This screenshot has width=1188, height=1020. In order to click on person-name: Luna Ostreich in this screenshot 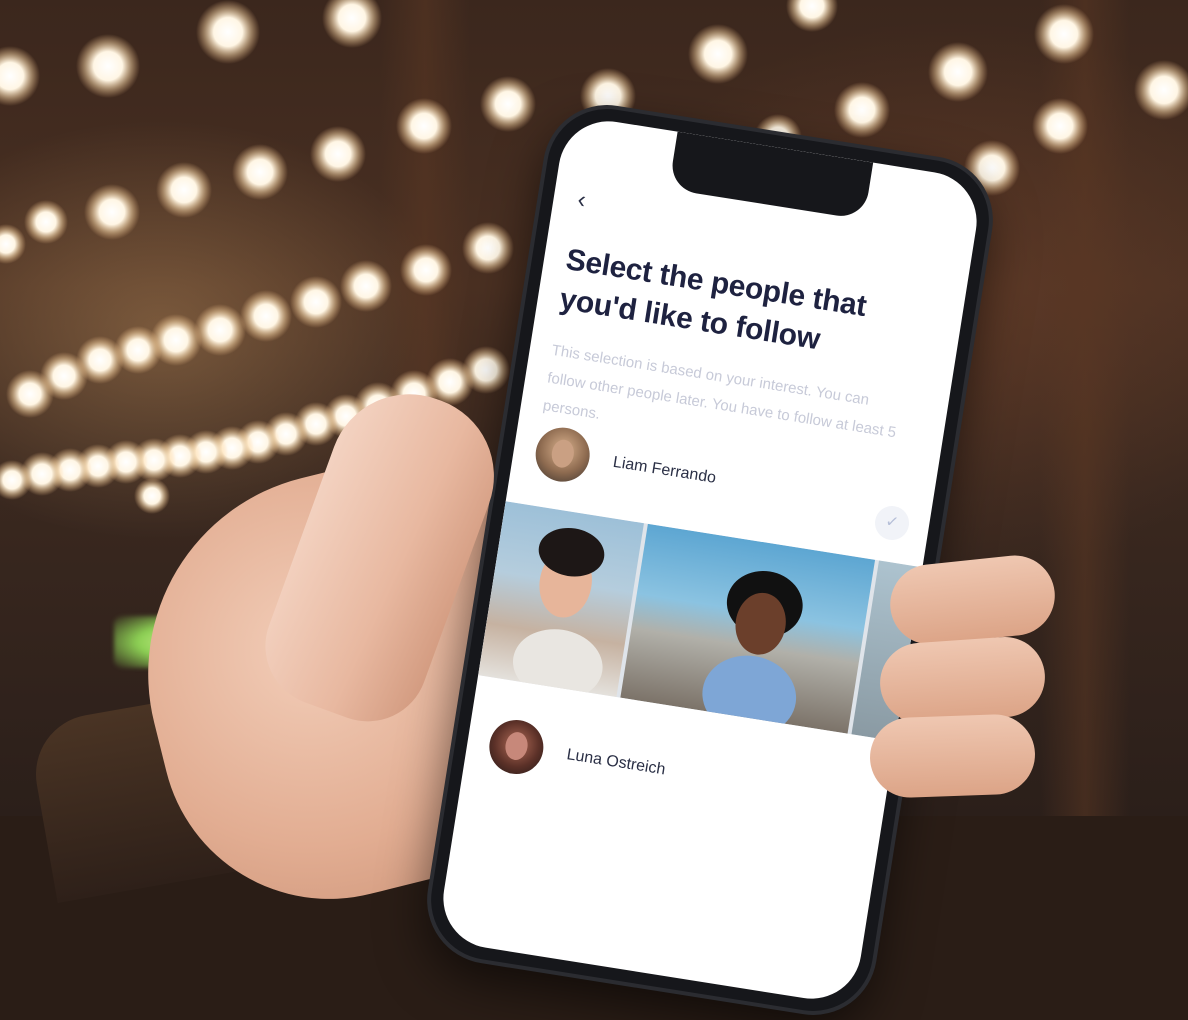, I will do `click(616, 762)`.